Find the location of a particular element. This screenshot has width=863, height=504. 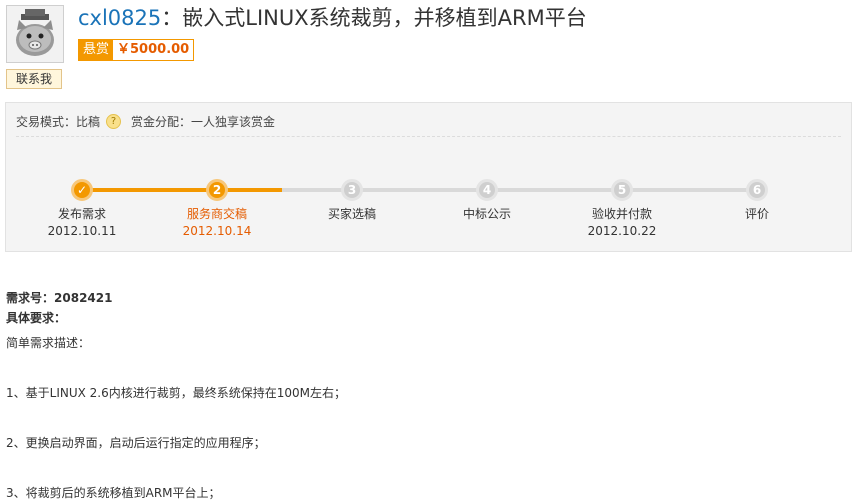

step-number: 2 is located at coordinates (217, 190).